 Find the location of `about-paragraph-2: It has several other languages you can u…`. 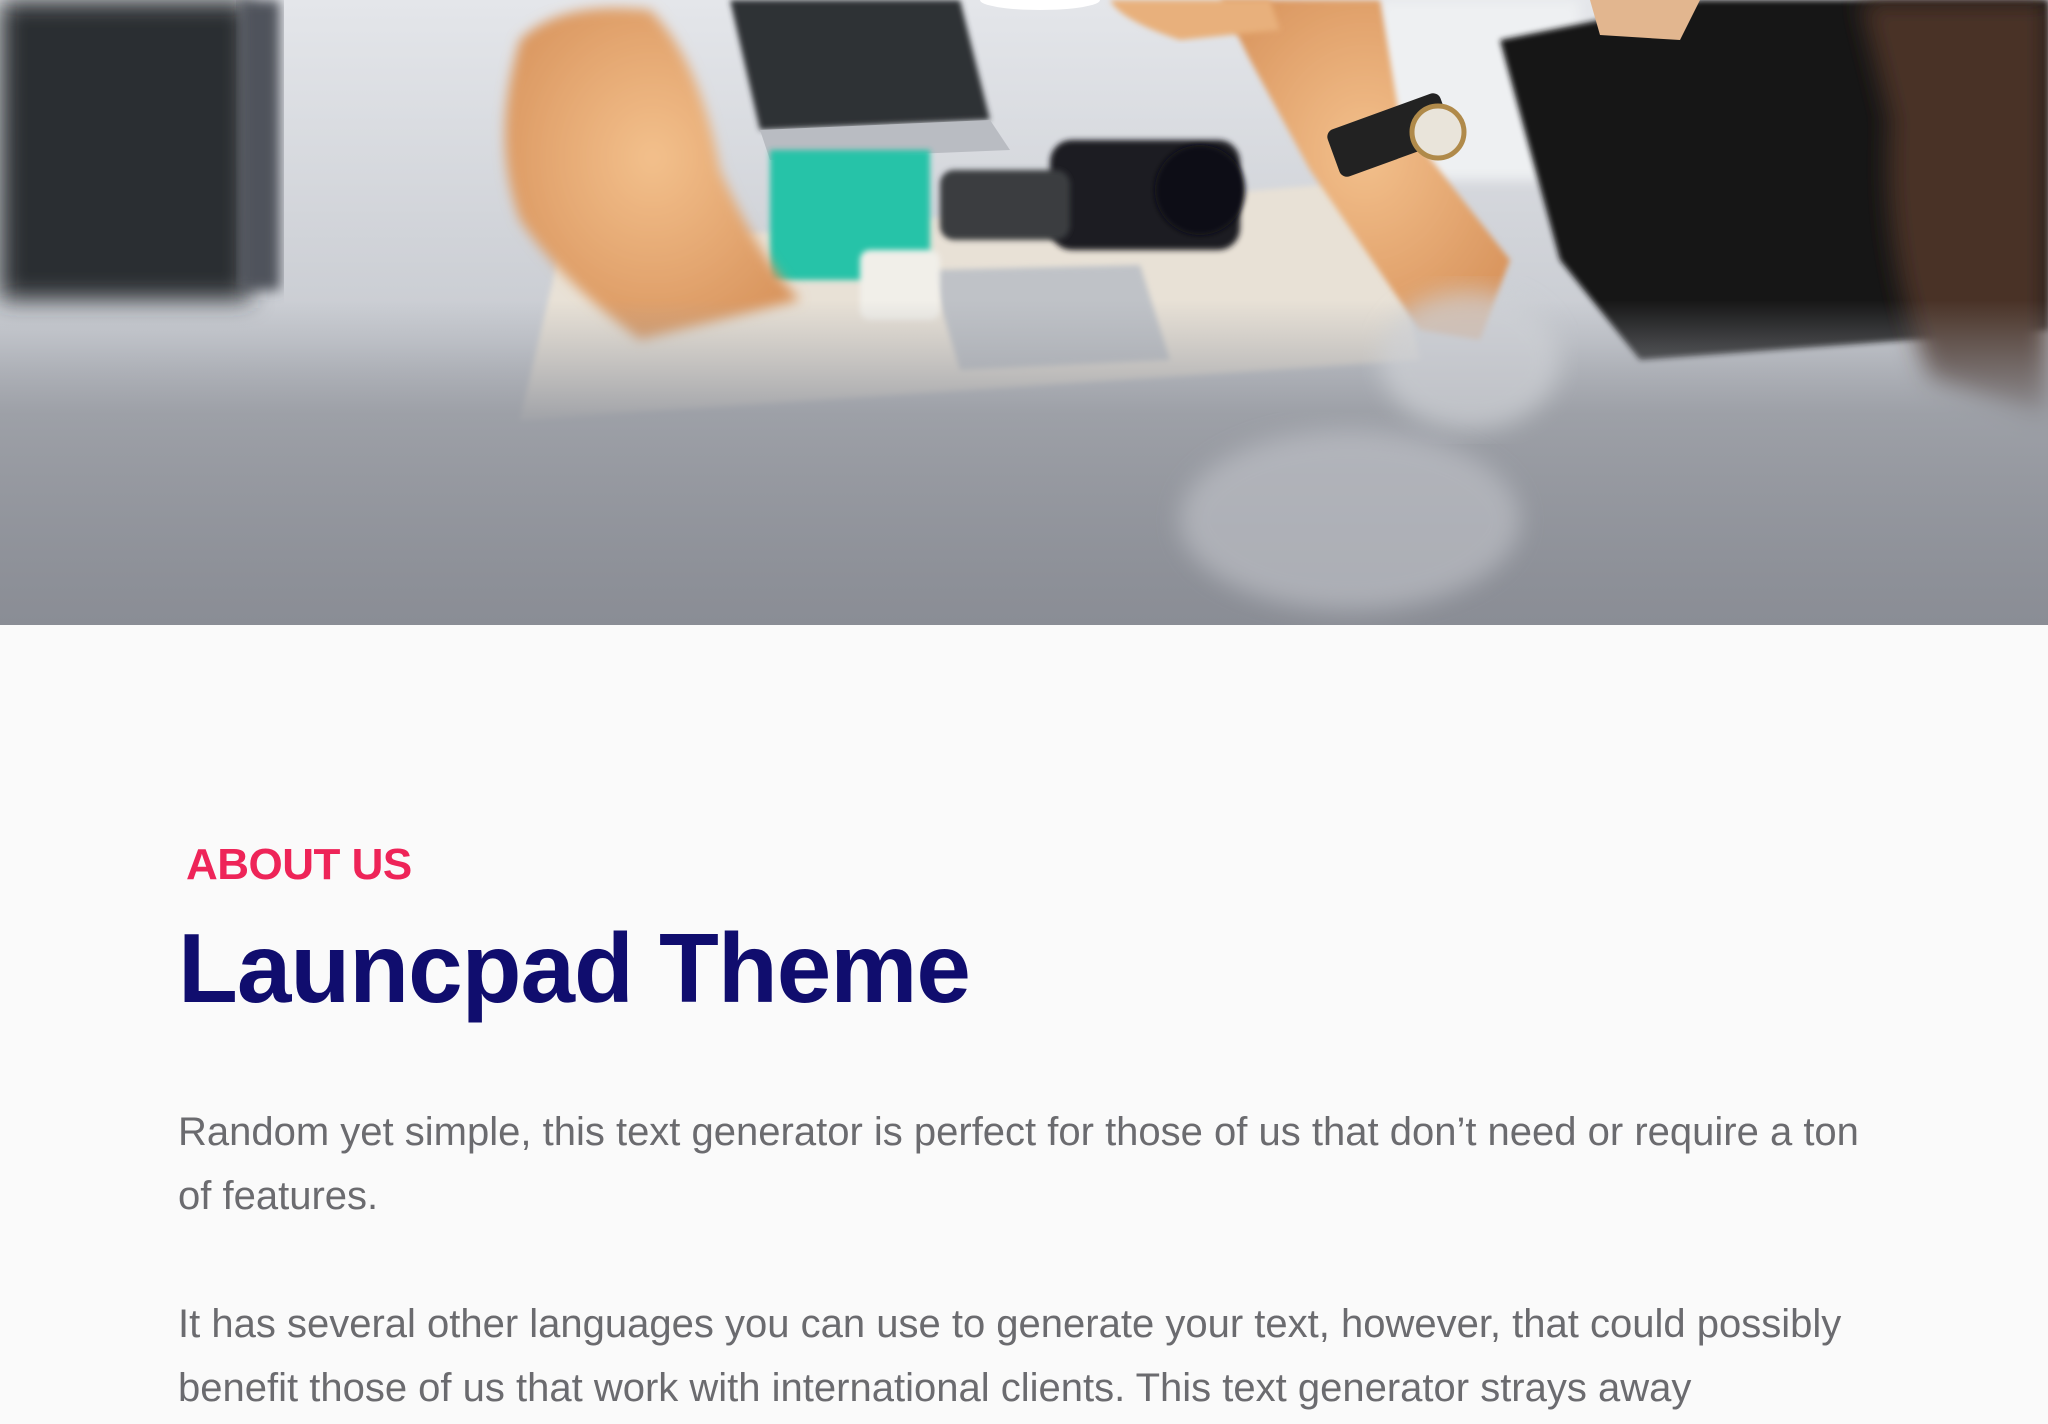

about-paragraph-2: It has several other languages you can u… is located at coordinates (1010, 1356).